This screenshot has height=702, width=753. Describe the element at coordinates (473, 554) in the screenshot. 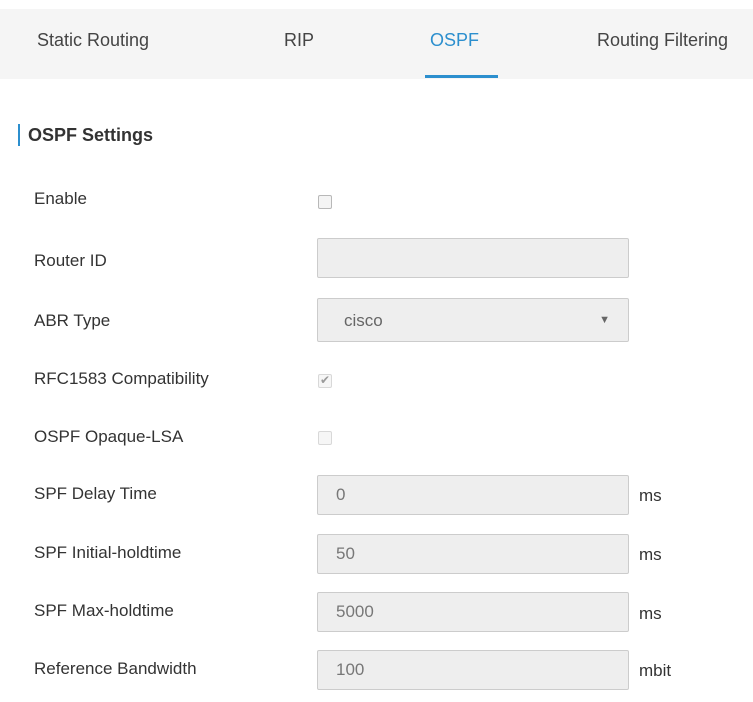

I see `spf-initial-input` at that location.